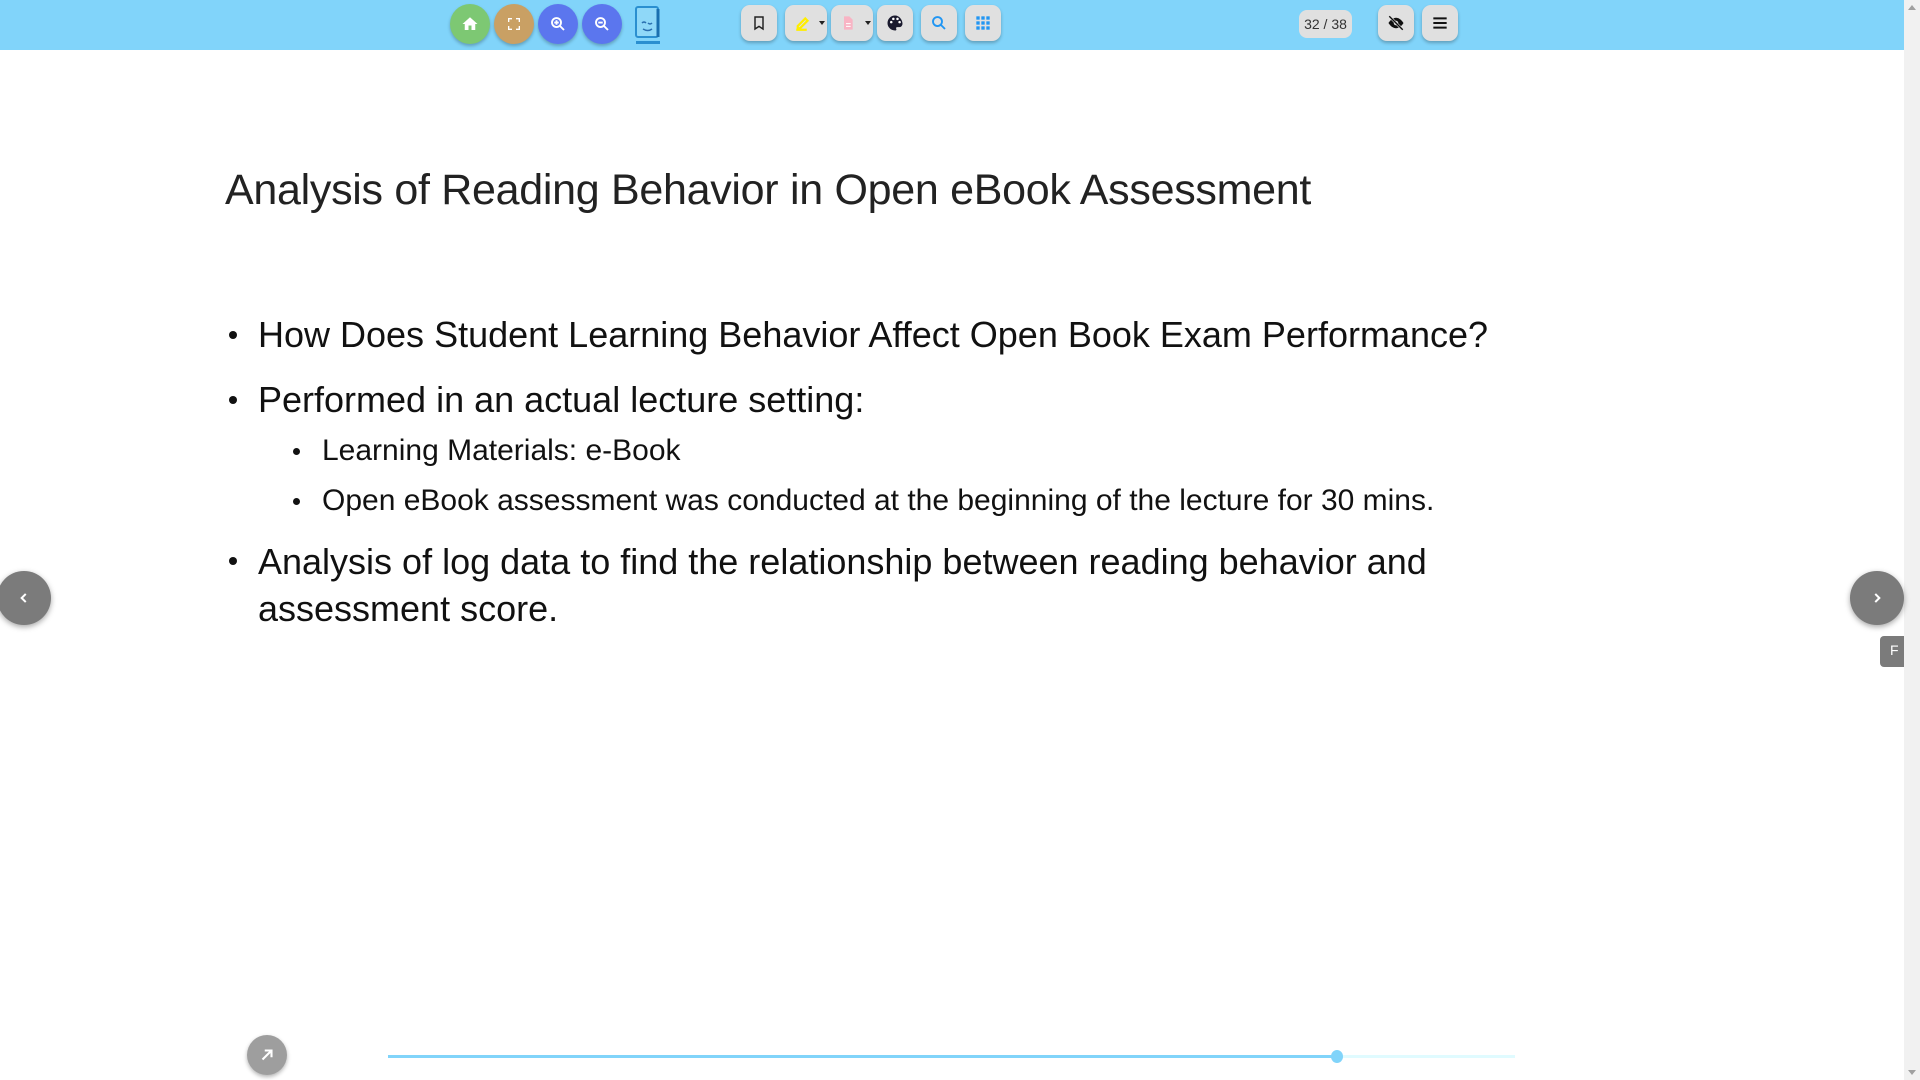 Image resolution: width=1920 pixels, height=1080 pixels. I want to click on search-button, so click(939, 23).